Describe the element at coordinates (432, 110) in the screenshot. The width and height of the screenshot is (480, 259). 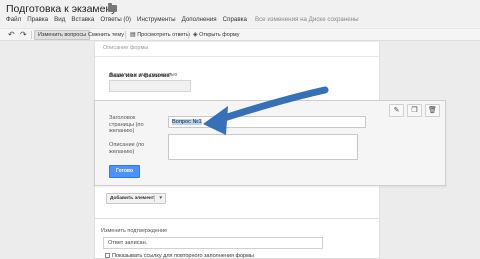
I see `trash-icon: 🗑` at that location.